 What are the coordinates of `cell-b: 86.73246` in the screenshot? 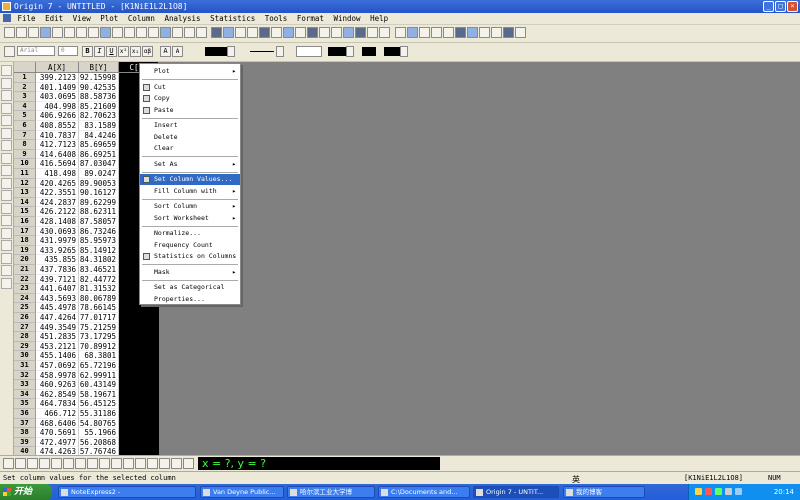 It's located at (99, 231).